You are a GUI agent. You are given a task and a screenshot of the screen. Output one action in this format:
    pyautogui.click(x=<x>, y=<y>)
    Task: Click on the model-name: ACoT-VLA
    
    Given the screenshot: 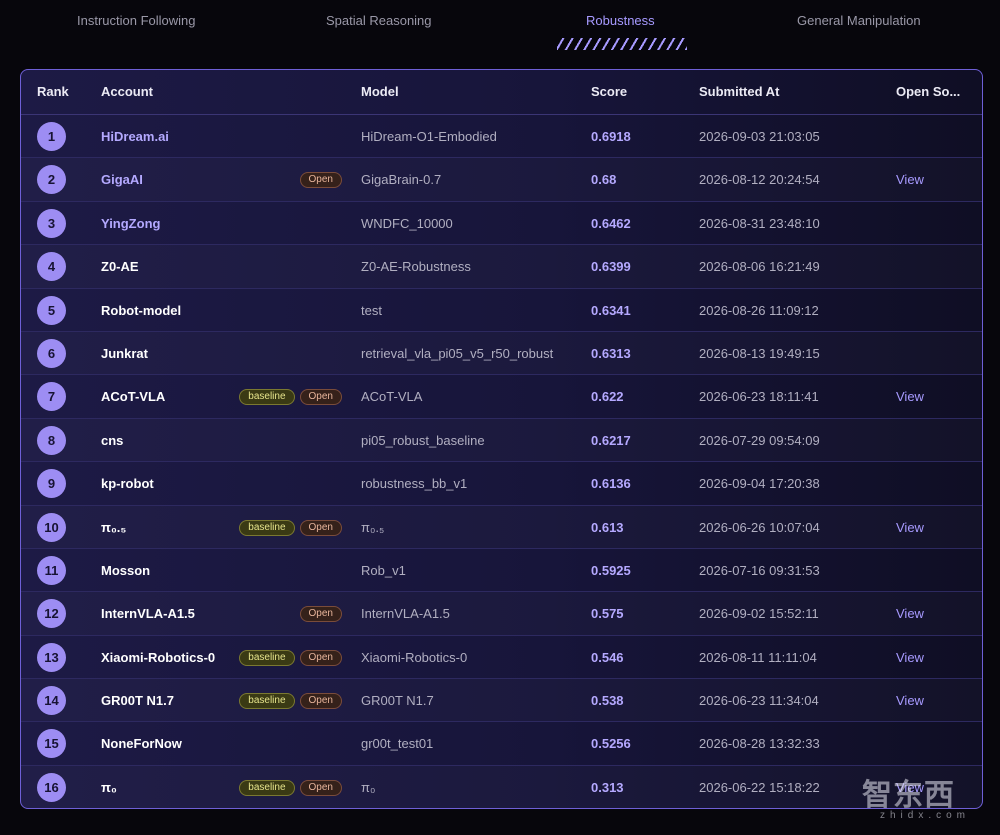 What is the action you would take?
    pyautogui.click(x=392, y=397)
    